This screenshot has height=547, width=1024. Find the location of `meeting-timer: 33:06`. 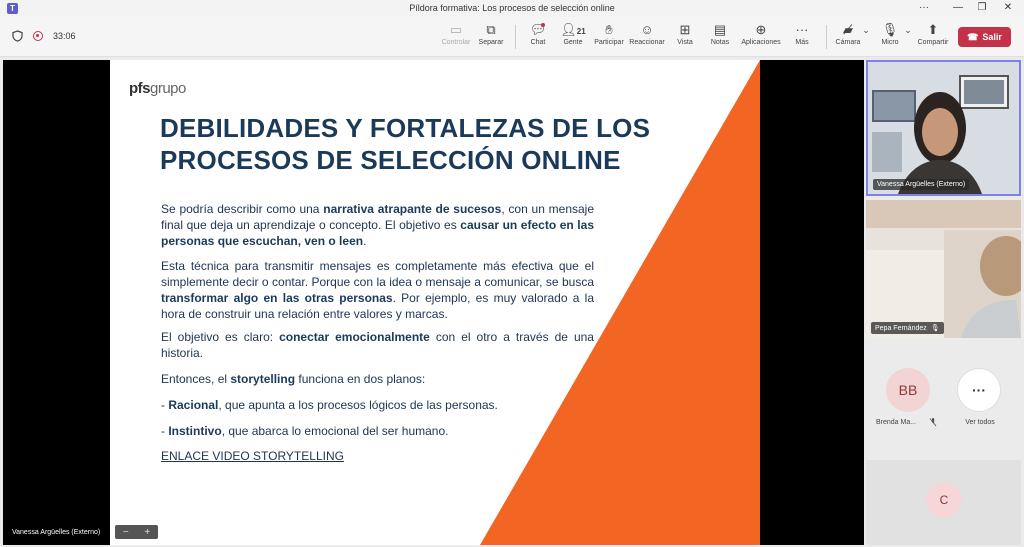

meeting-timer: 33:06 is located at coordinates (64, 36).